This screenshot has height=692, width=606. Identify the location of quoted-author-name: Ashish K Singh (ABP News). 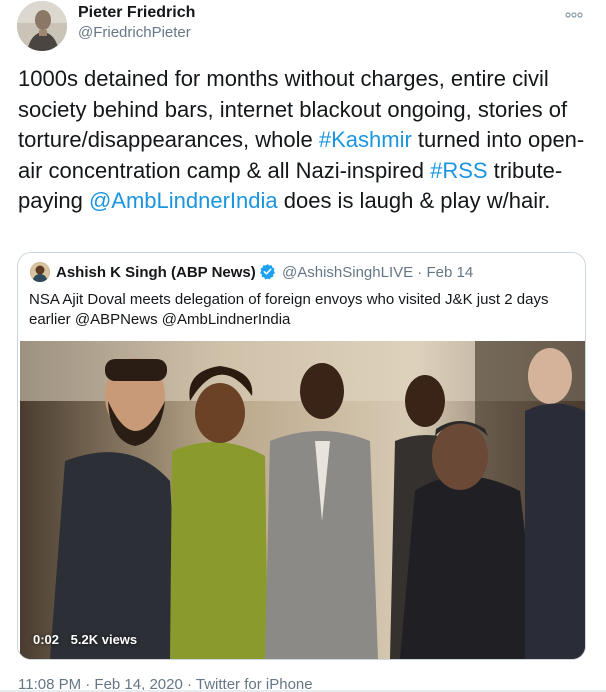
(156, 272).